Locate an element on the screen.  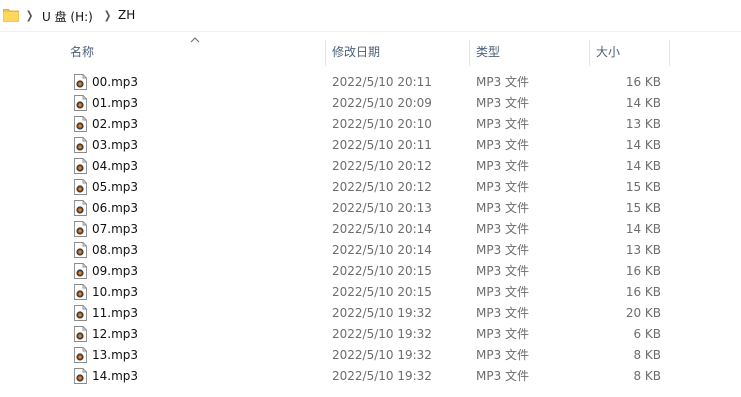
column-header-date: 修改日期 is located at coordinates (356, 52).